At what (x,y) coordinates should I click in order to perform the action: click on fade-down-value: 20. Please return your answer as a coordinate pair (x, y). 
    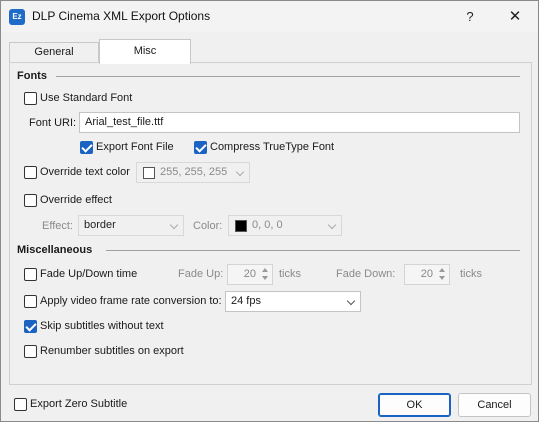
    Looking at the image, I should click on (426, 274).